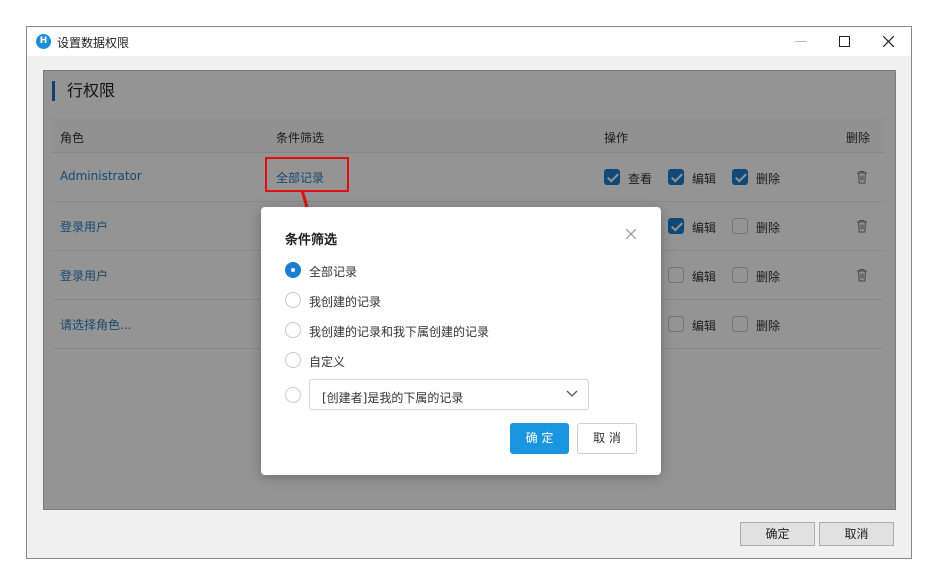 This screenshot has height=585, width=938. I want to click on option-label: 我创建的记录, so click(345, 302).